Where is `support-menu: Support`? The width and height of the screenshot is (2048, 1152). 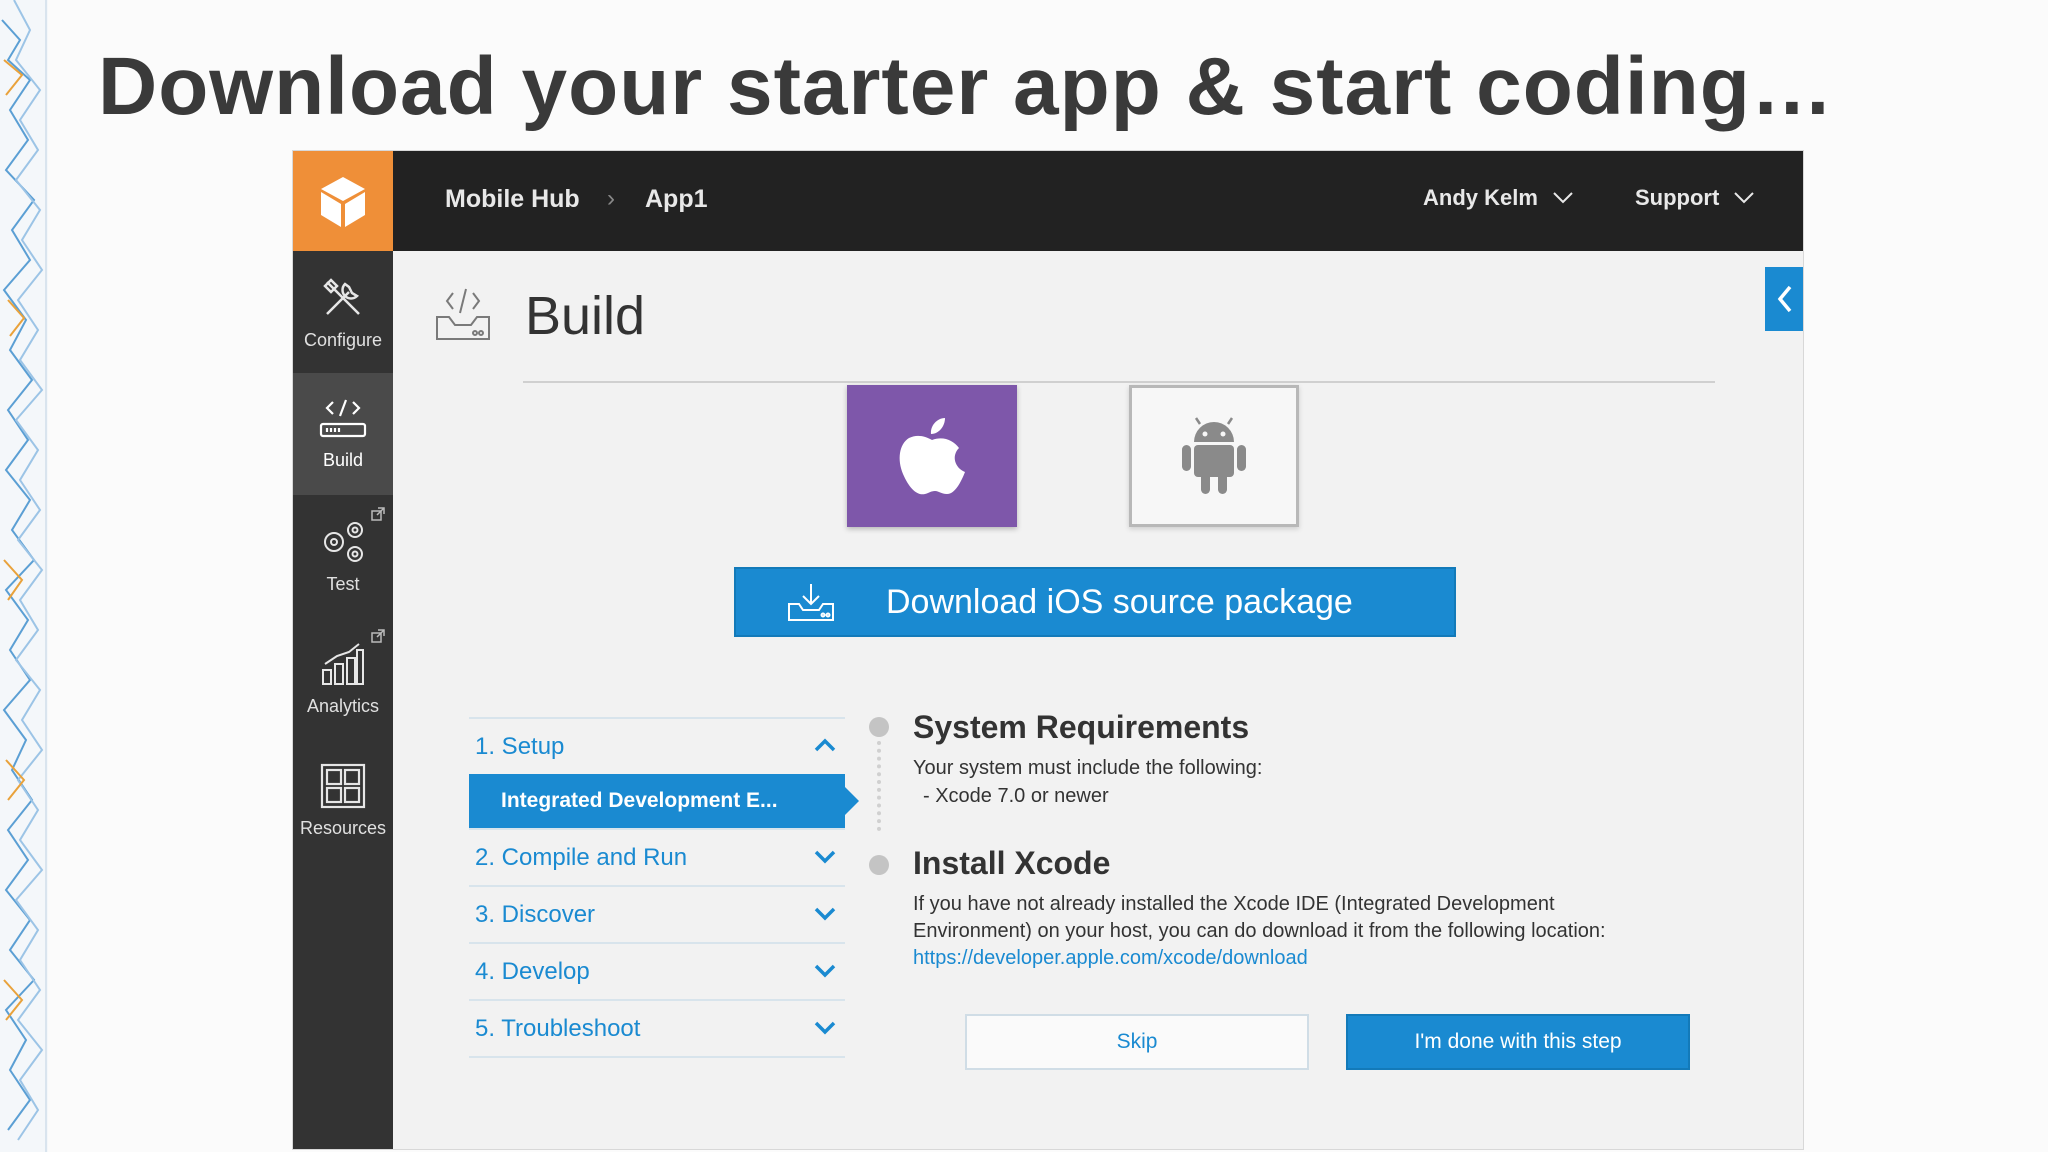
support-menu: Support is located at coordinates (1695, 198).